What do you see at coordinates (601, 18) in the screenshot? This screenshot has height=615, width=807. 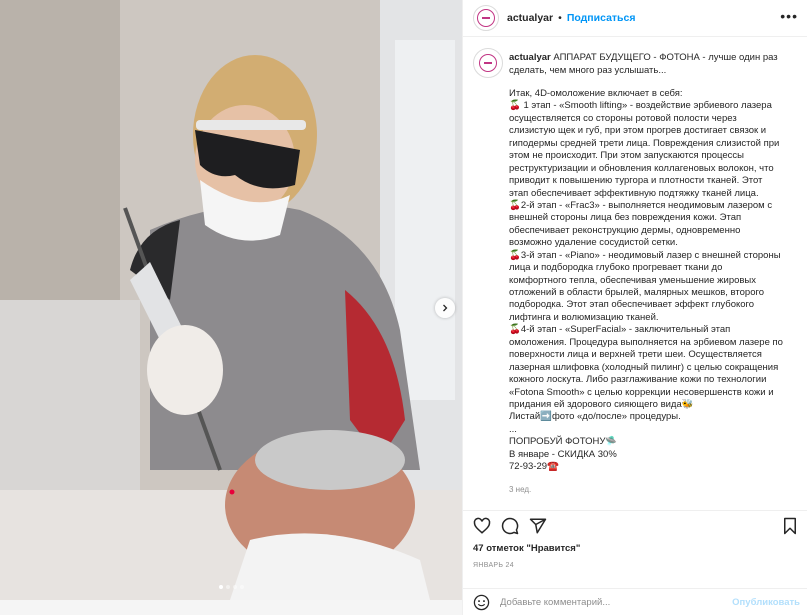 I see `follow-button: Подписаться` at bounding box center [601, 18].